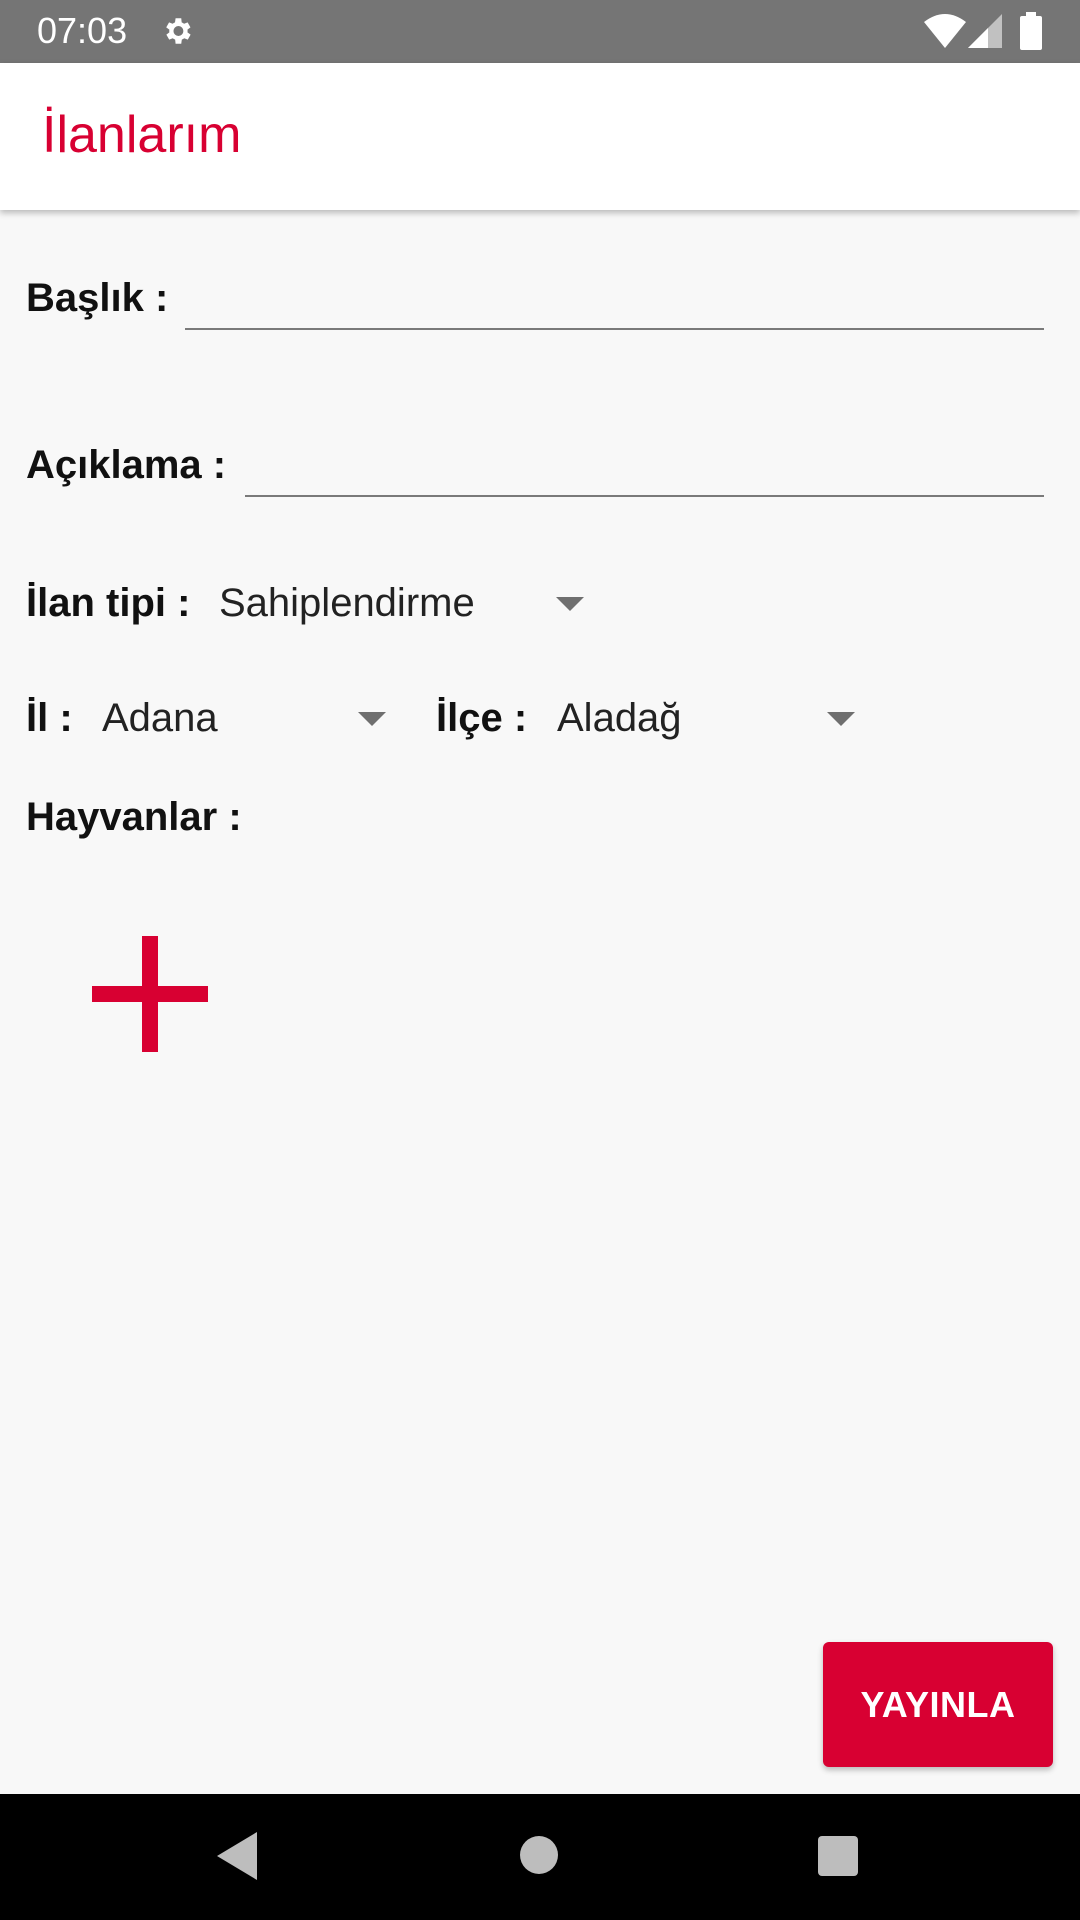 This screenshot has width=1080, height=1920. What do you see at coordinates (82, 30) in the screenshot?
I see `status-time: 07:03` at bounding box center [82, 30].